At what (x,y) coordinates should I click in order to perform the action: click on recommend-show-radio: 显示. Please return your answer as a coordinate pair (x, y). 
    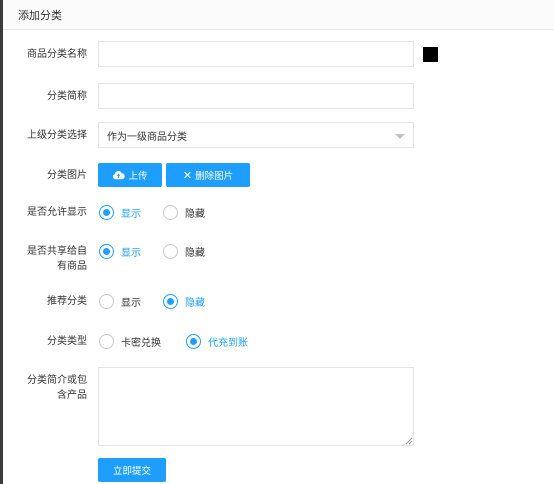
    Looking at the image, I should click on (120, 301).